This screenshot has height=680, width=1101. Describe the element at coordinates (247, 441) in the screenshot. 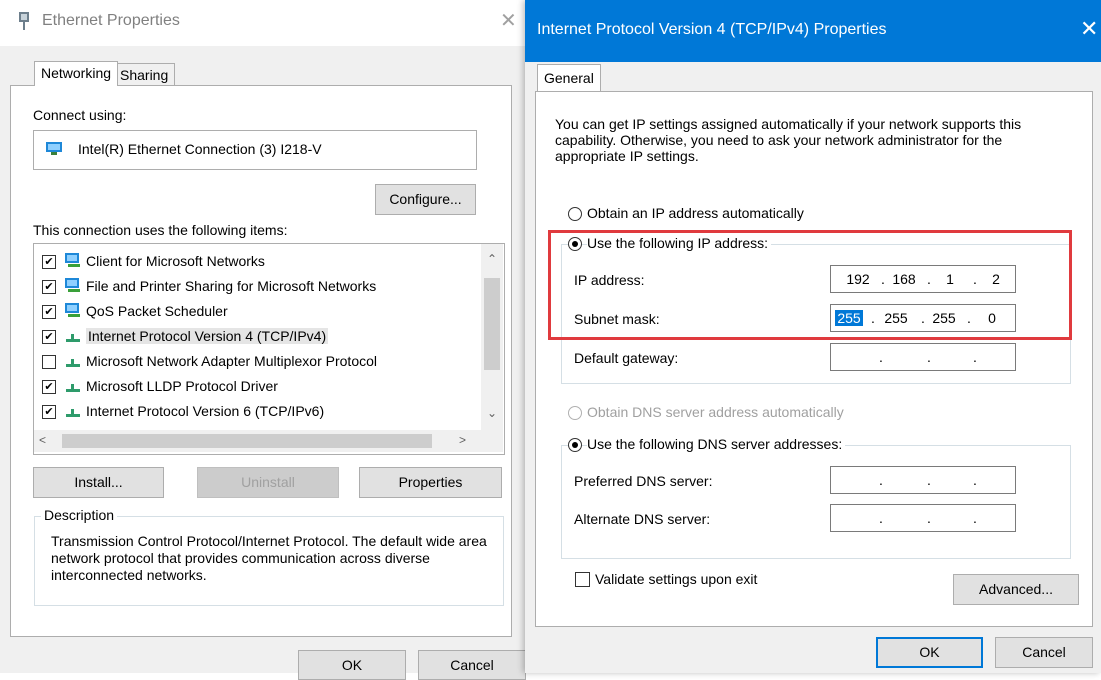

I see `horizontal-scroll-thumb` at that location.